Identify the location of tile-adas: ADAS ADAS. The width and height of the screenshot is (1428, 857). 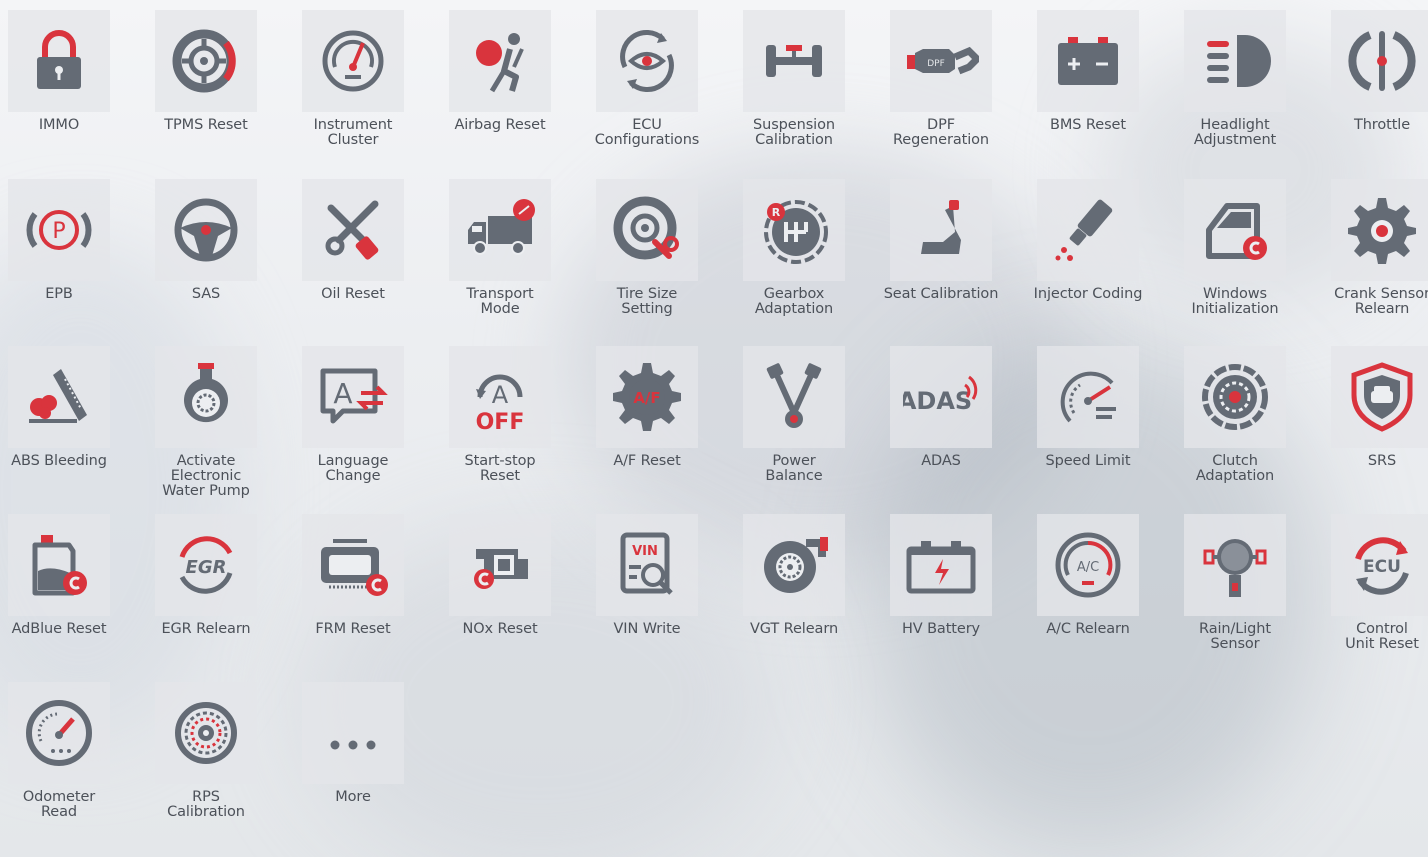
(955, 420).